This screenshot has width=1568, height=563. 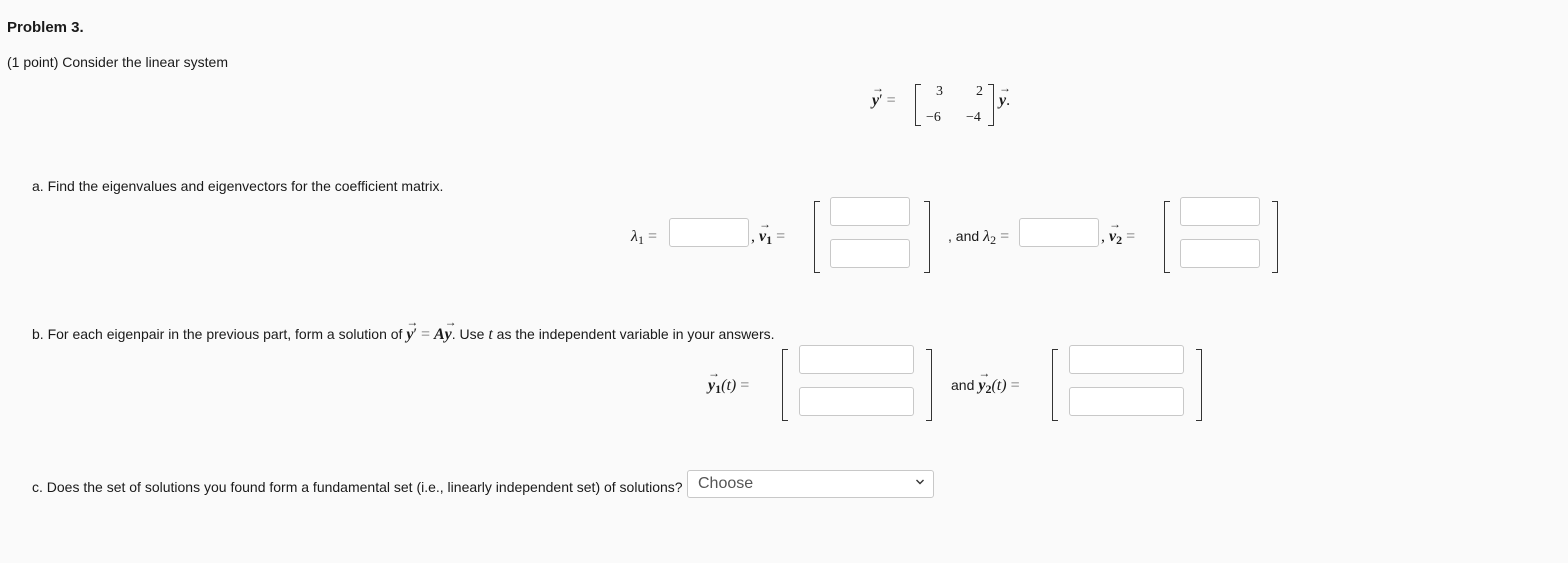 What do you see at coordinates (1275, 237) in the screenshot?
I see `v2-right-bracket` at bounding box center [1275, 237].